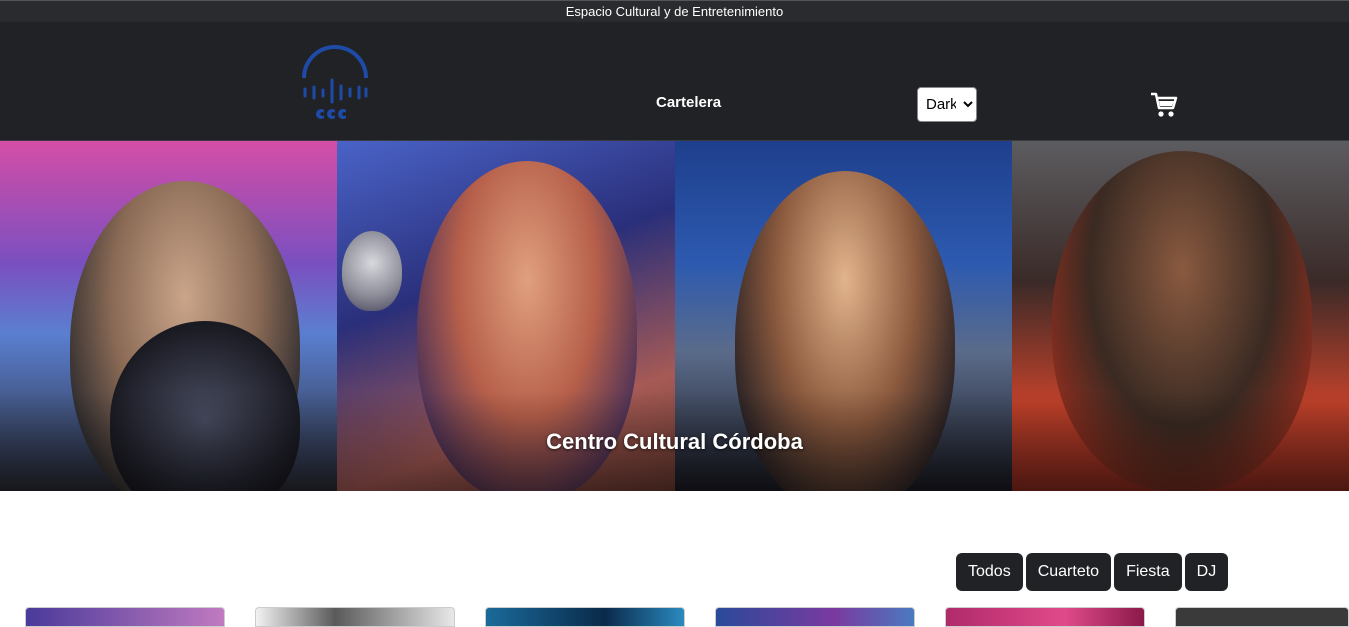  What do you see at coordinates (1068, 572) in the screenshot?
I see `filter-cuarteto-button: Cuarteto` at bounding box center [1068, 572].